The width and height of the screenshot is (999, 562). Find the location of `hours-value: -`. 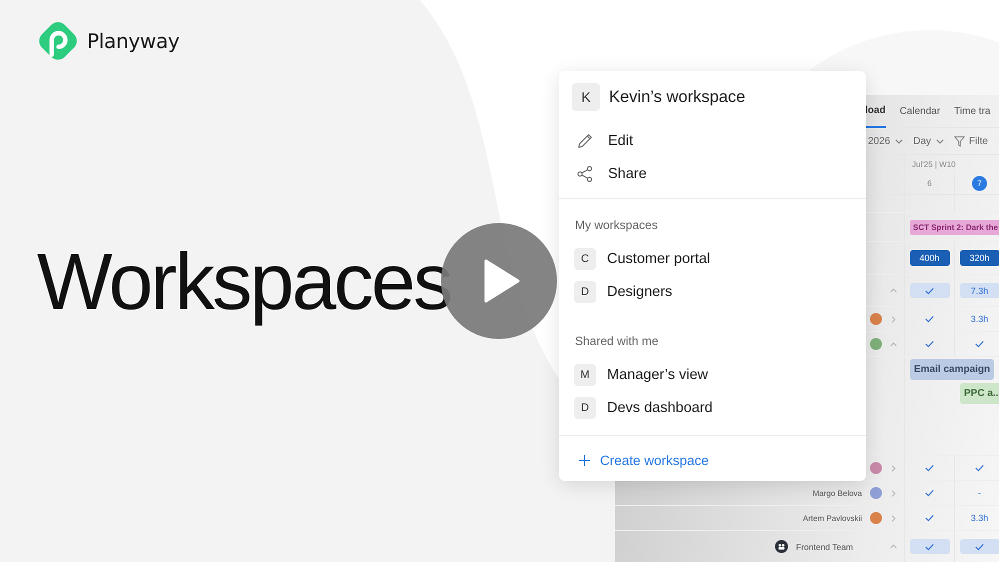

hours-value: - is located at coordinates (979, 493).